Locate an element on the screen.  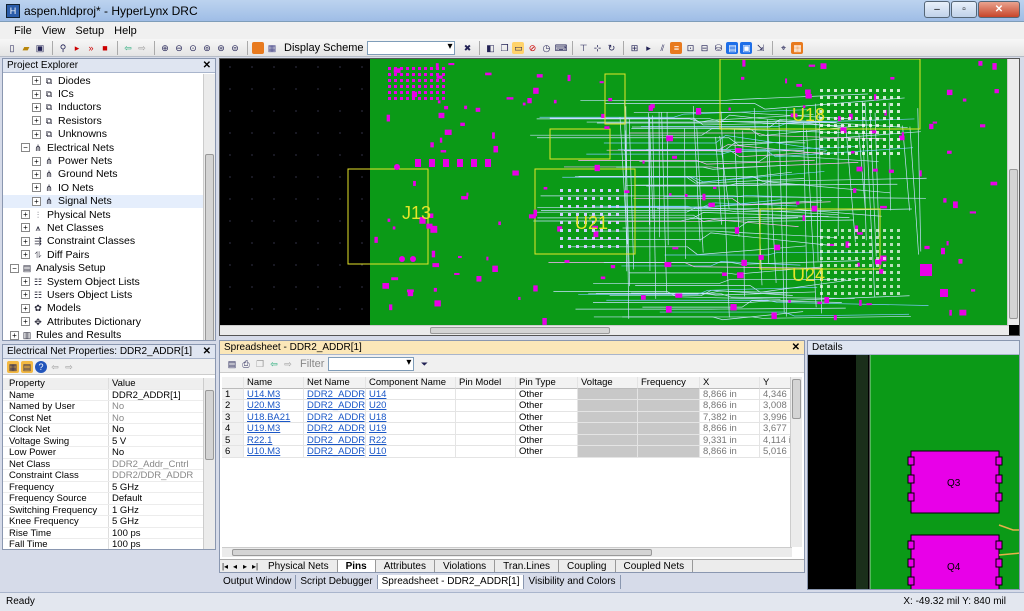
cell-net: DDR2_ADDR[ is located at coordinates (335, 417).